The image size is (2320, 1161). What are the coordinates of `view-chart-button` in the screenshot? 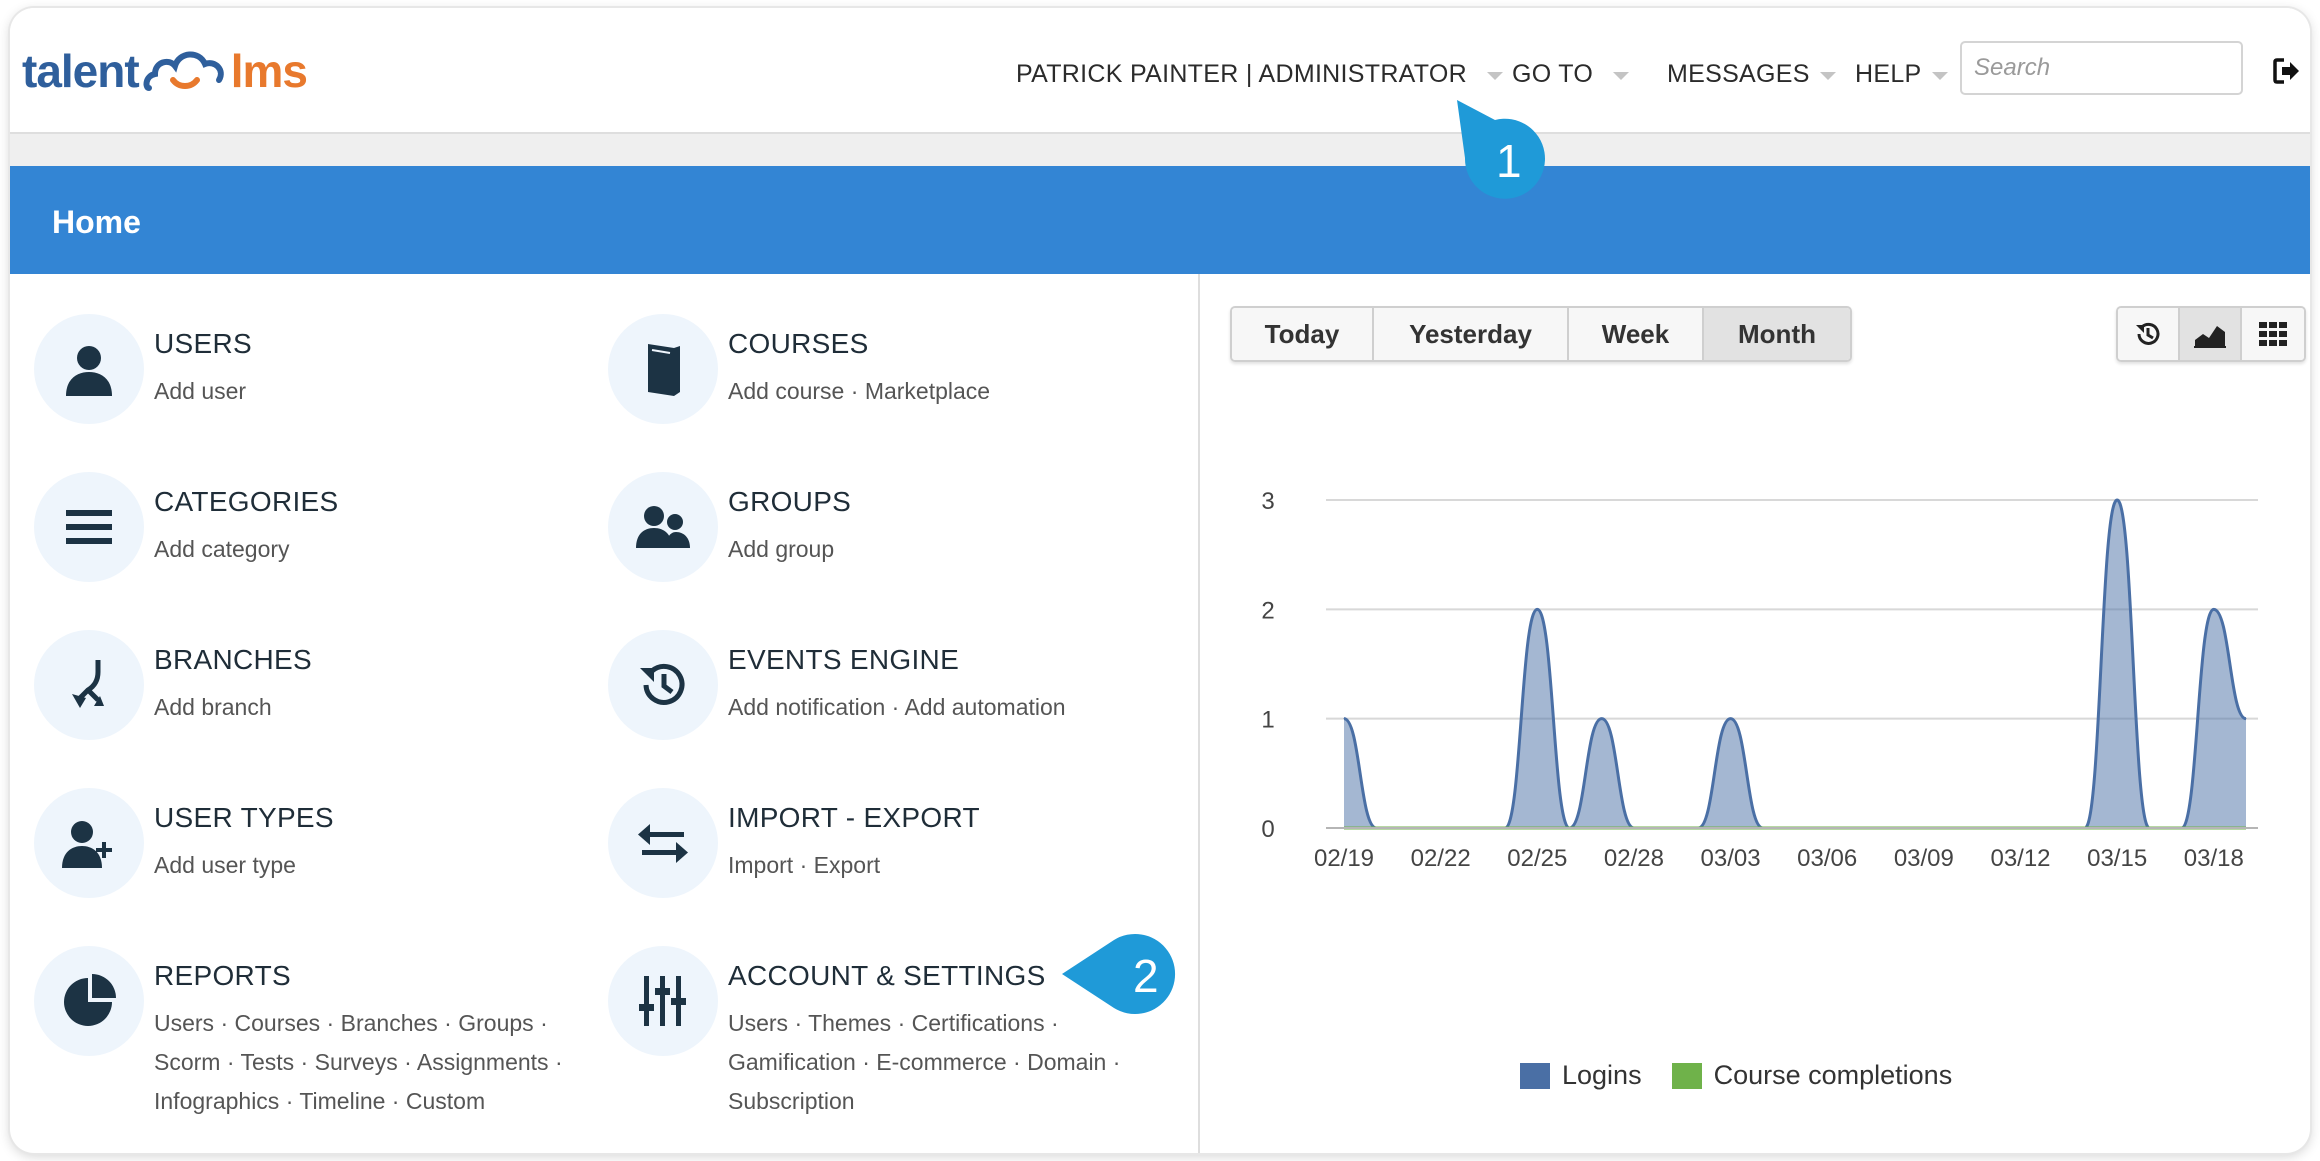 It's located at (2211, 334).